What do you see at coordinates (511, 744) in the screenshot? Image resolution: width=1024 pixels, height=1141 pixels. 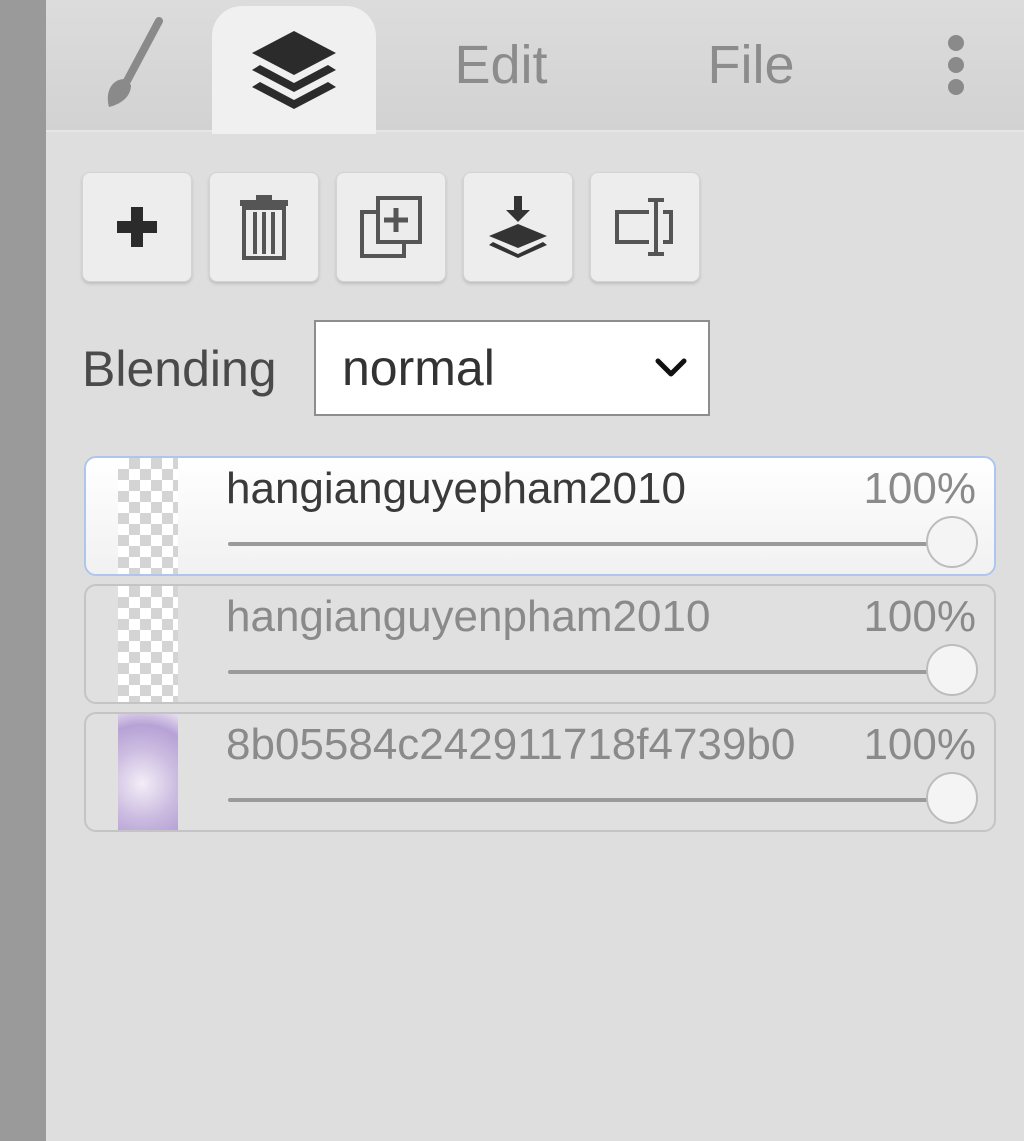 I see `layer-name: 8b05584c242911718f4739b0` at bounding box center [511, 744].